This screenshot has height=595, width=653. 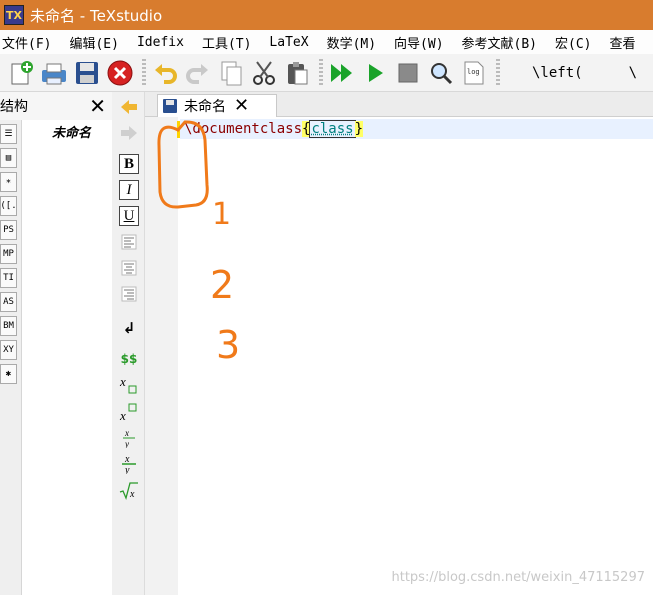 I want to click on undo-arrow-icon, so click(x=166, y=73).